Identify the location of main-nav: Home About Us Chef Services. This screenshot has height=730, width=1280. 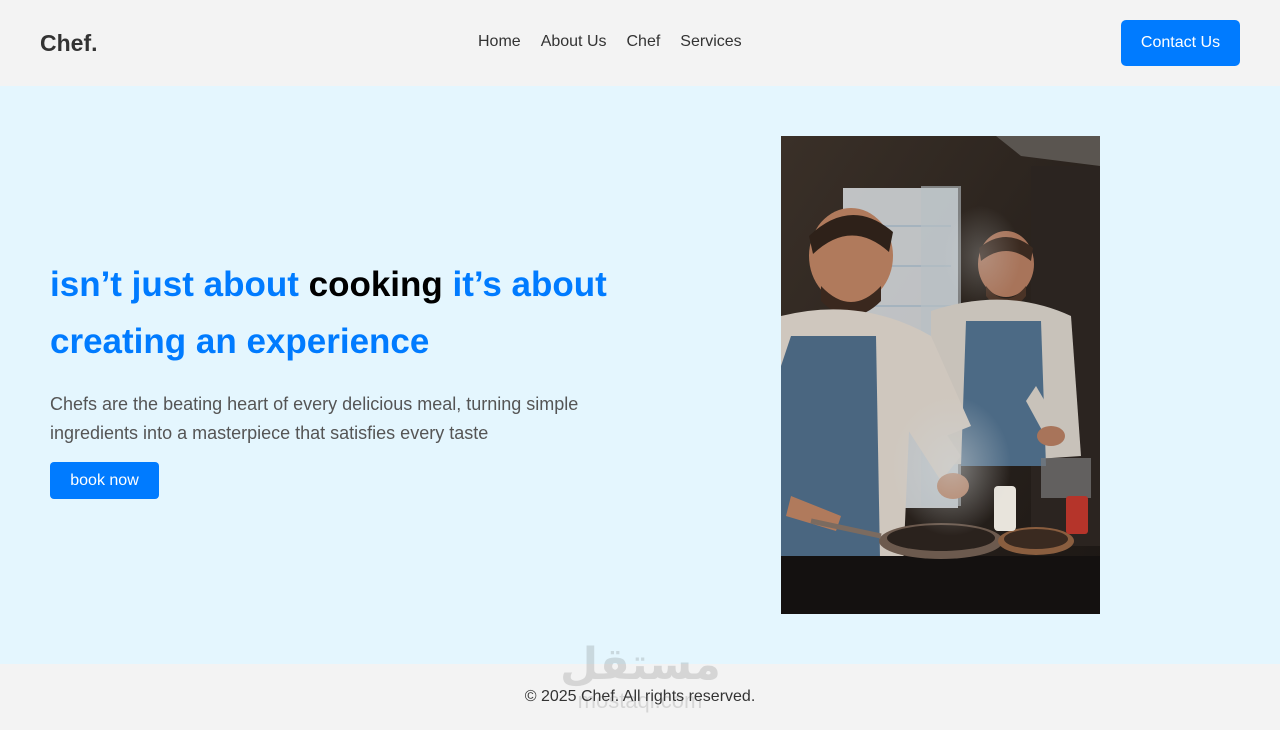
(610, 42).